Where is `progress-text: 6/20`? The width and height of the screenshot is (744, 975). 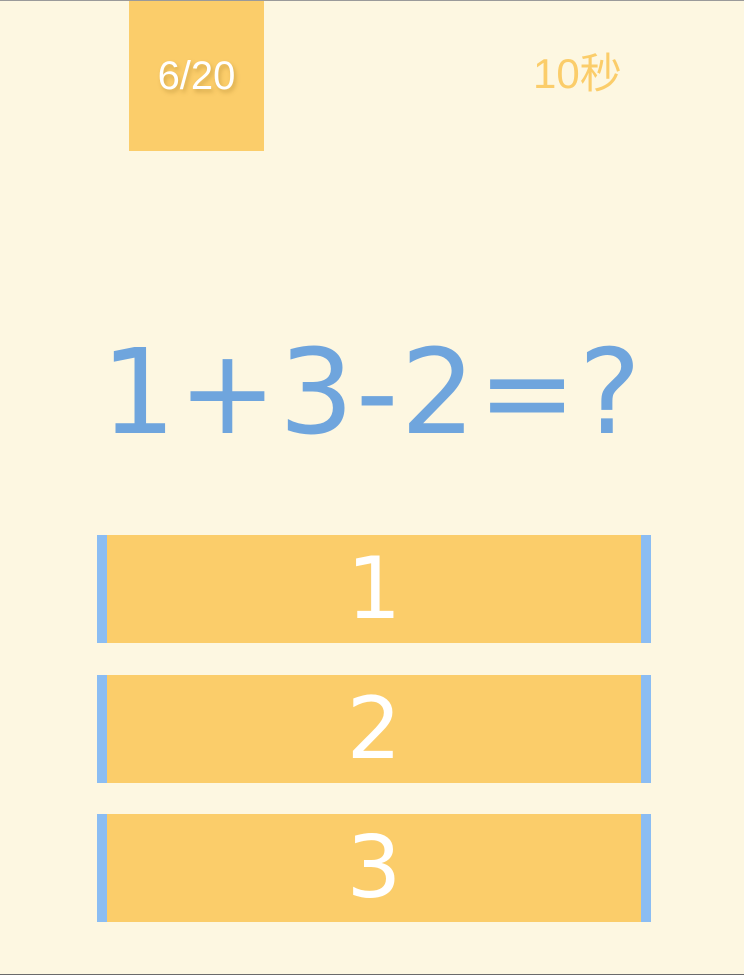
progress-text: 6/20 is located at coordinates (196, 75).